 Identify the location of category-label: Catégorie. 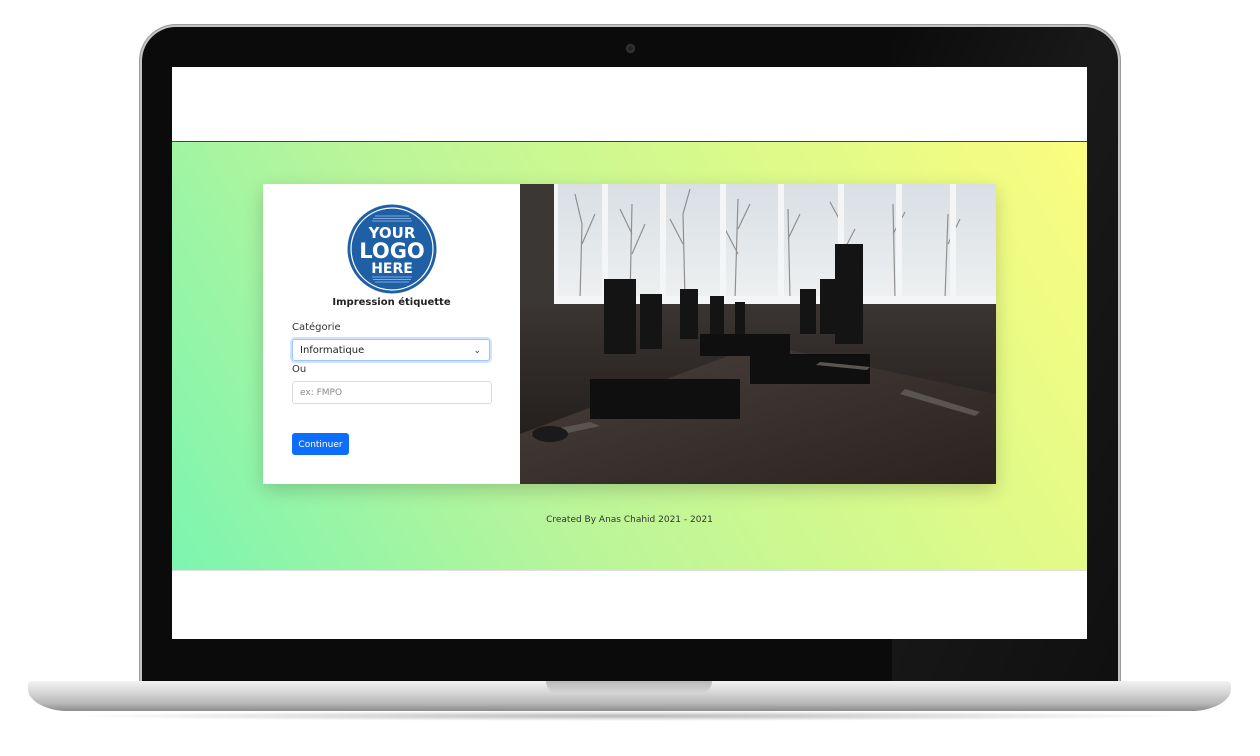
(316, 327).